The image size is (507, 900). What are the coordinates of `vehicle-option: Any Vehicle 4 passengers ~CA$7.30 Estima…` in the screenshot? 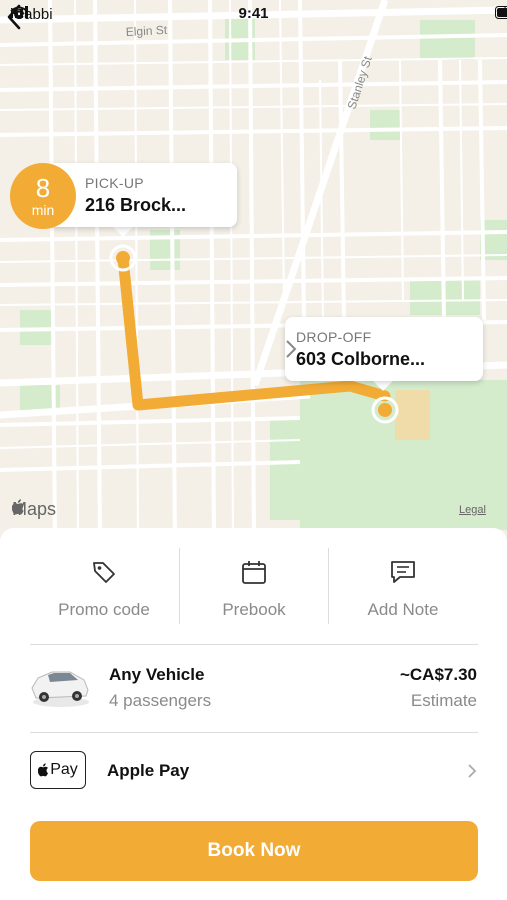 It's located at (253, 689).